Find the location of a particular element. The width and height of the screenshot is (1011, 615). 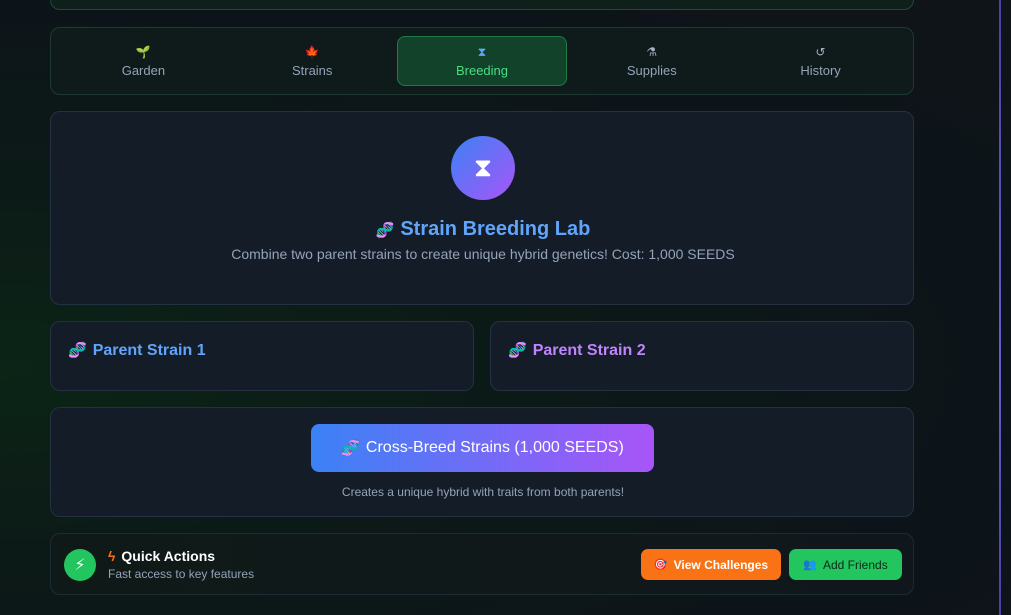

view-challenges-label: View Challenges is located at coordinates (721, 564).